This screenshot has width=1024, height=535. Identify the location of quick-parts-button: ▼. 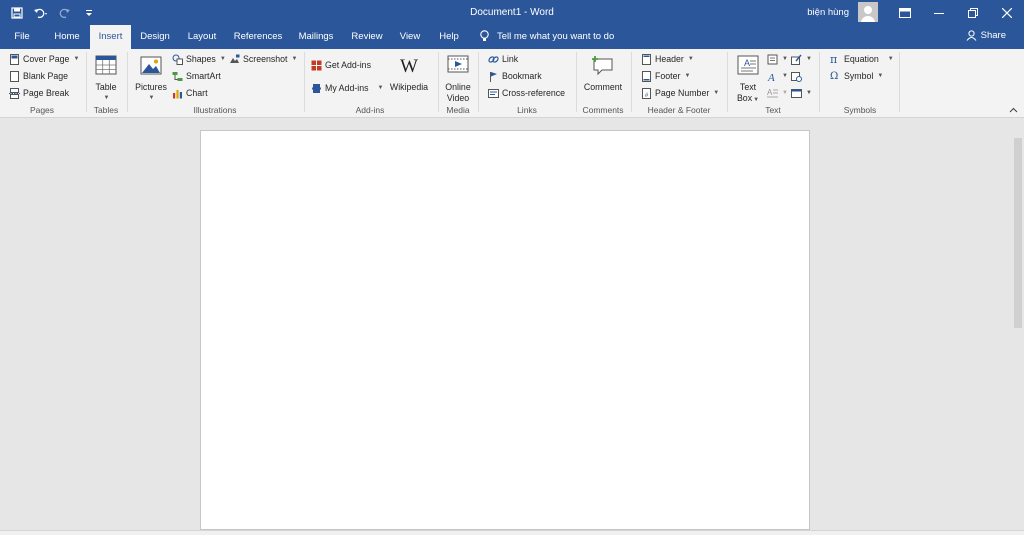
(777, 59).